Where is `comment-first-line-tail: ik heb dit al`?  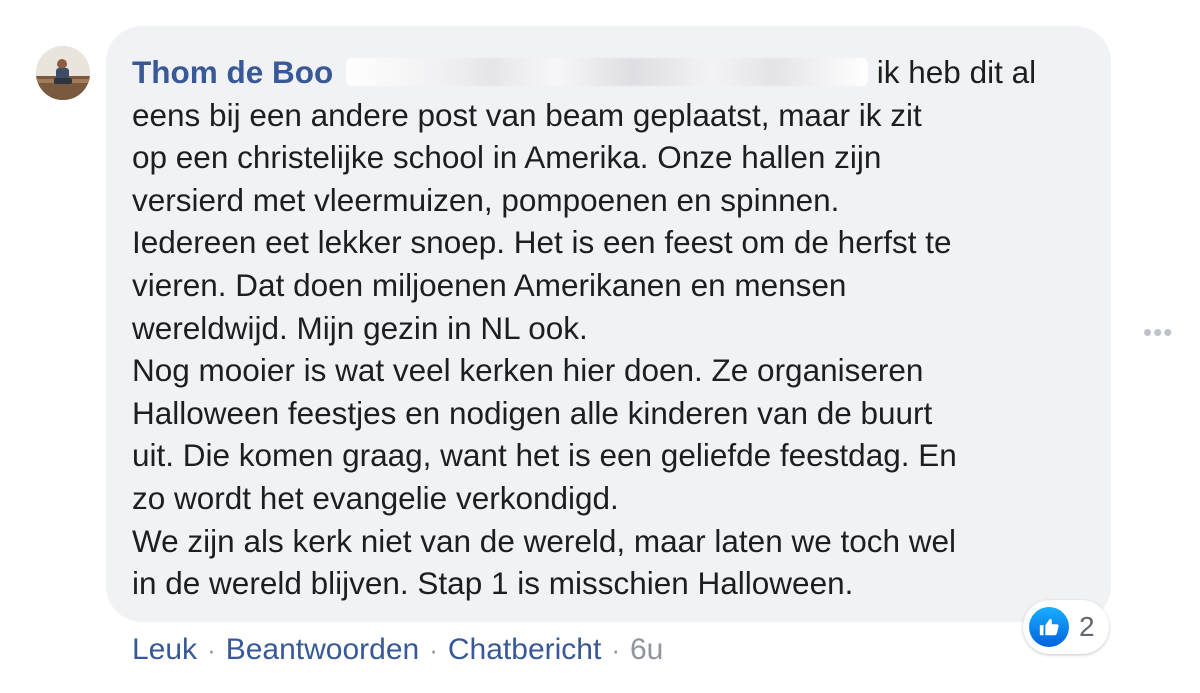
comment-first-line-tail: ik heb dit al is located at coordinates (956, 72).